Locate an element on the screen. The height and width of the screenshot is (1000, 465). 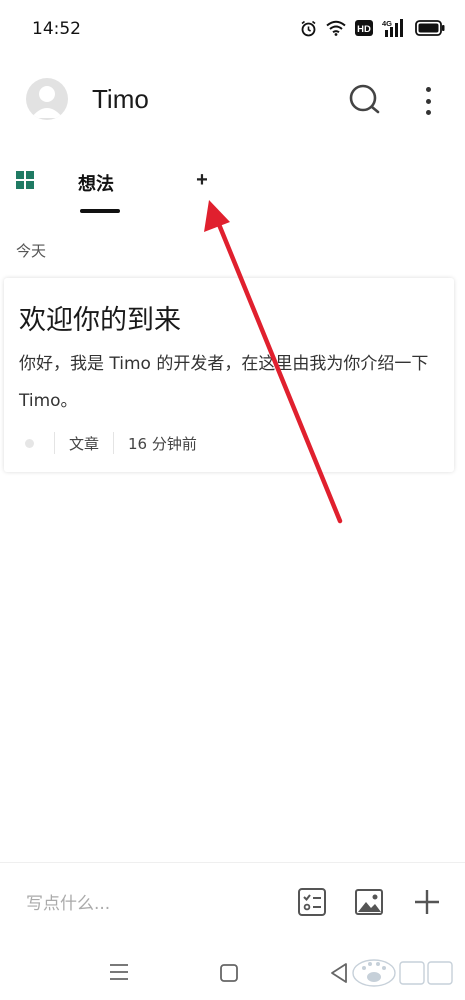
grid-icon is located at coordinates (25, 180).